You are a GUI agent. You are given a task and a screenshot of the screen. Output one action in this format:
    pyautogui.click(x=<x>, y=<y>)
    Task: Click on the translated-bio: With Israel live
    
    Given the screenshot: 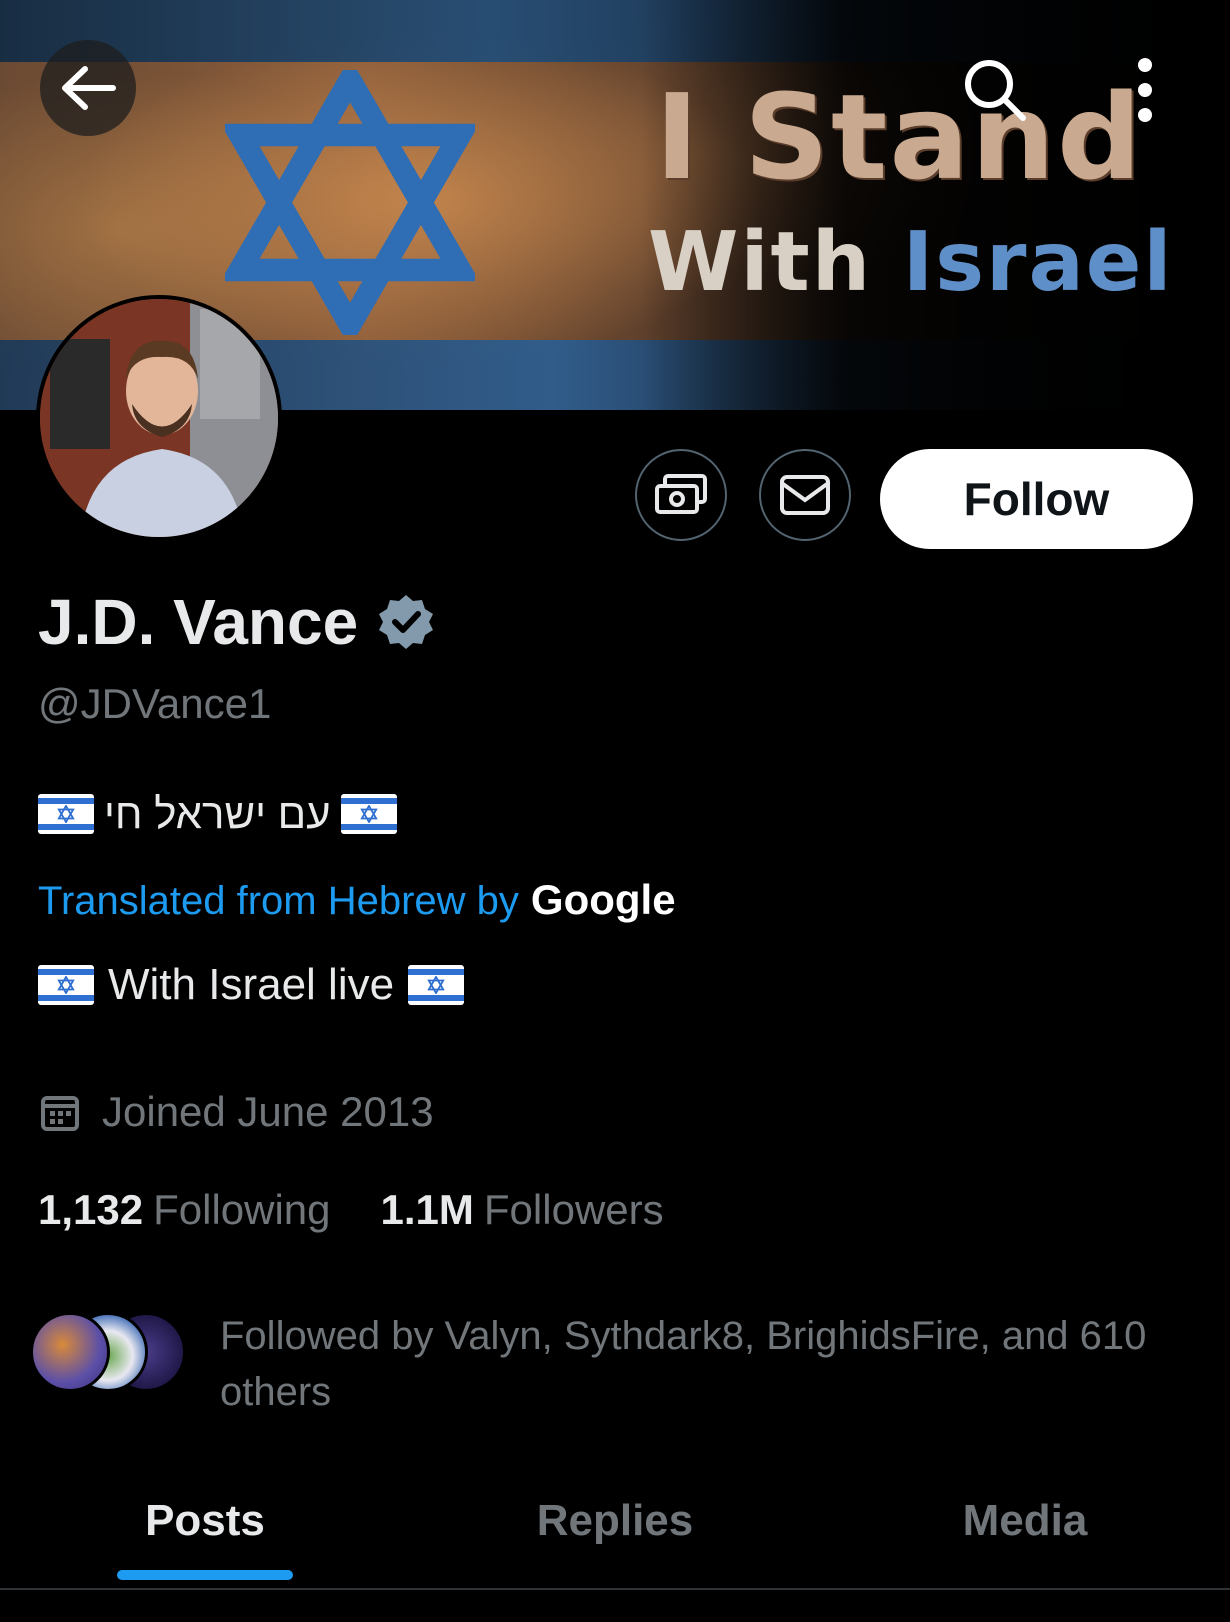 What is the action you would take?
    pyautogui.click(x=251, y=985)
    